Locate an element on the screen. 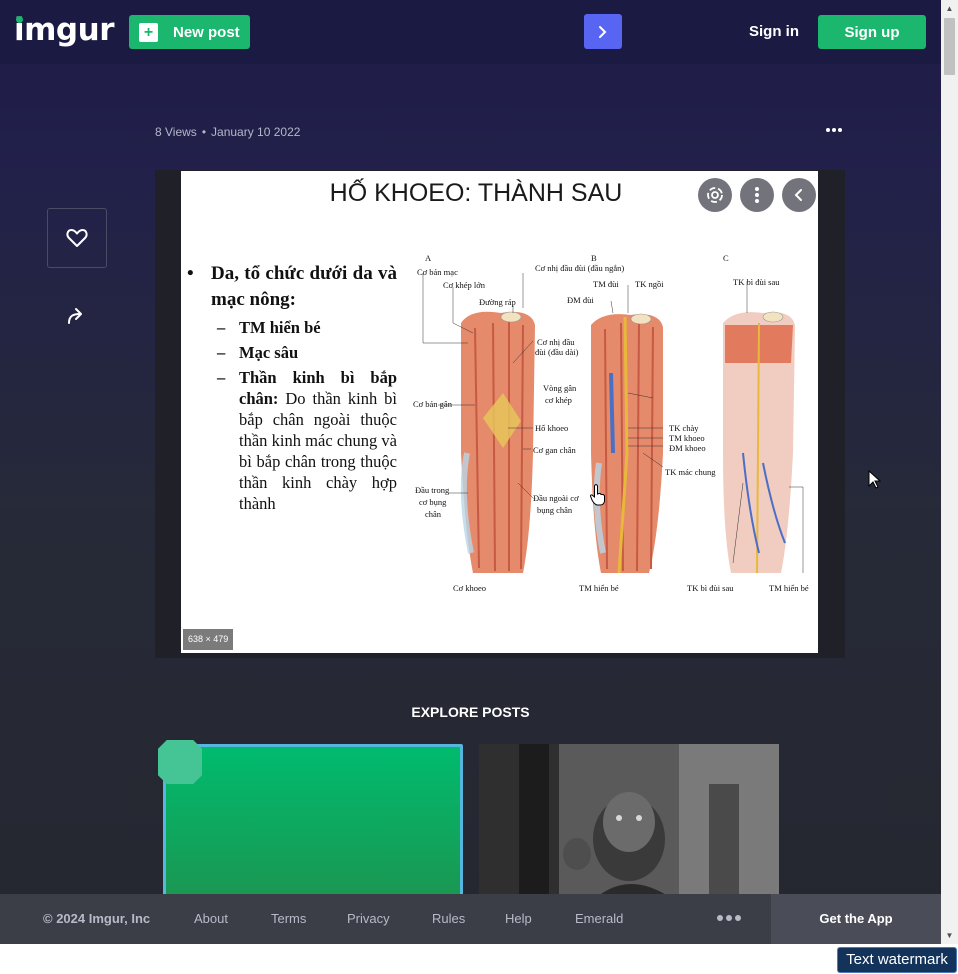 This screenshot has width=958, height=974. scan-icon is located at coordinates (715, 195).